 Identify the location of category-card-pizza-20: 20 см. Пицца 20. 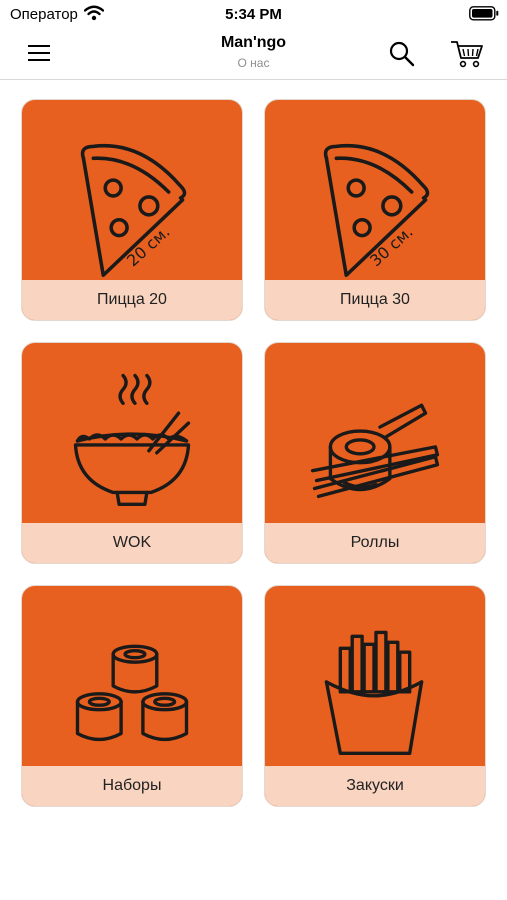
(132, 210).